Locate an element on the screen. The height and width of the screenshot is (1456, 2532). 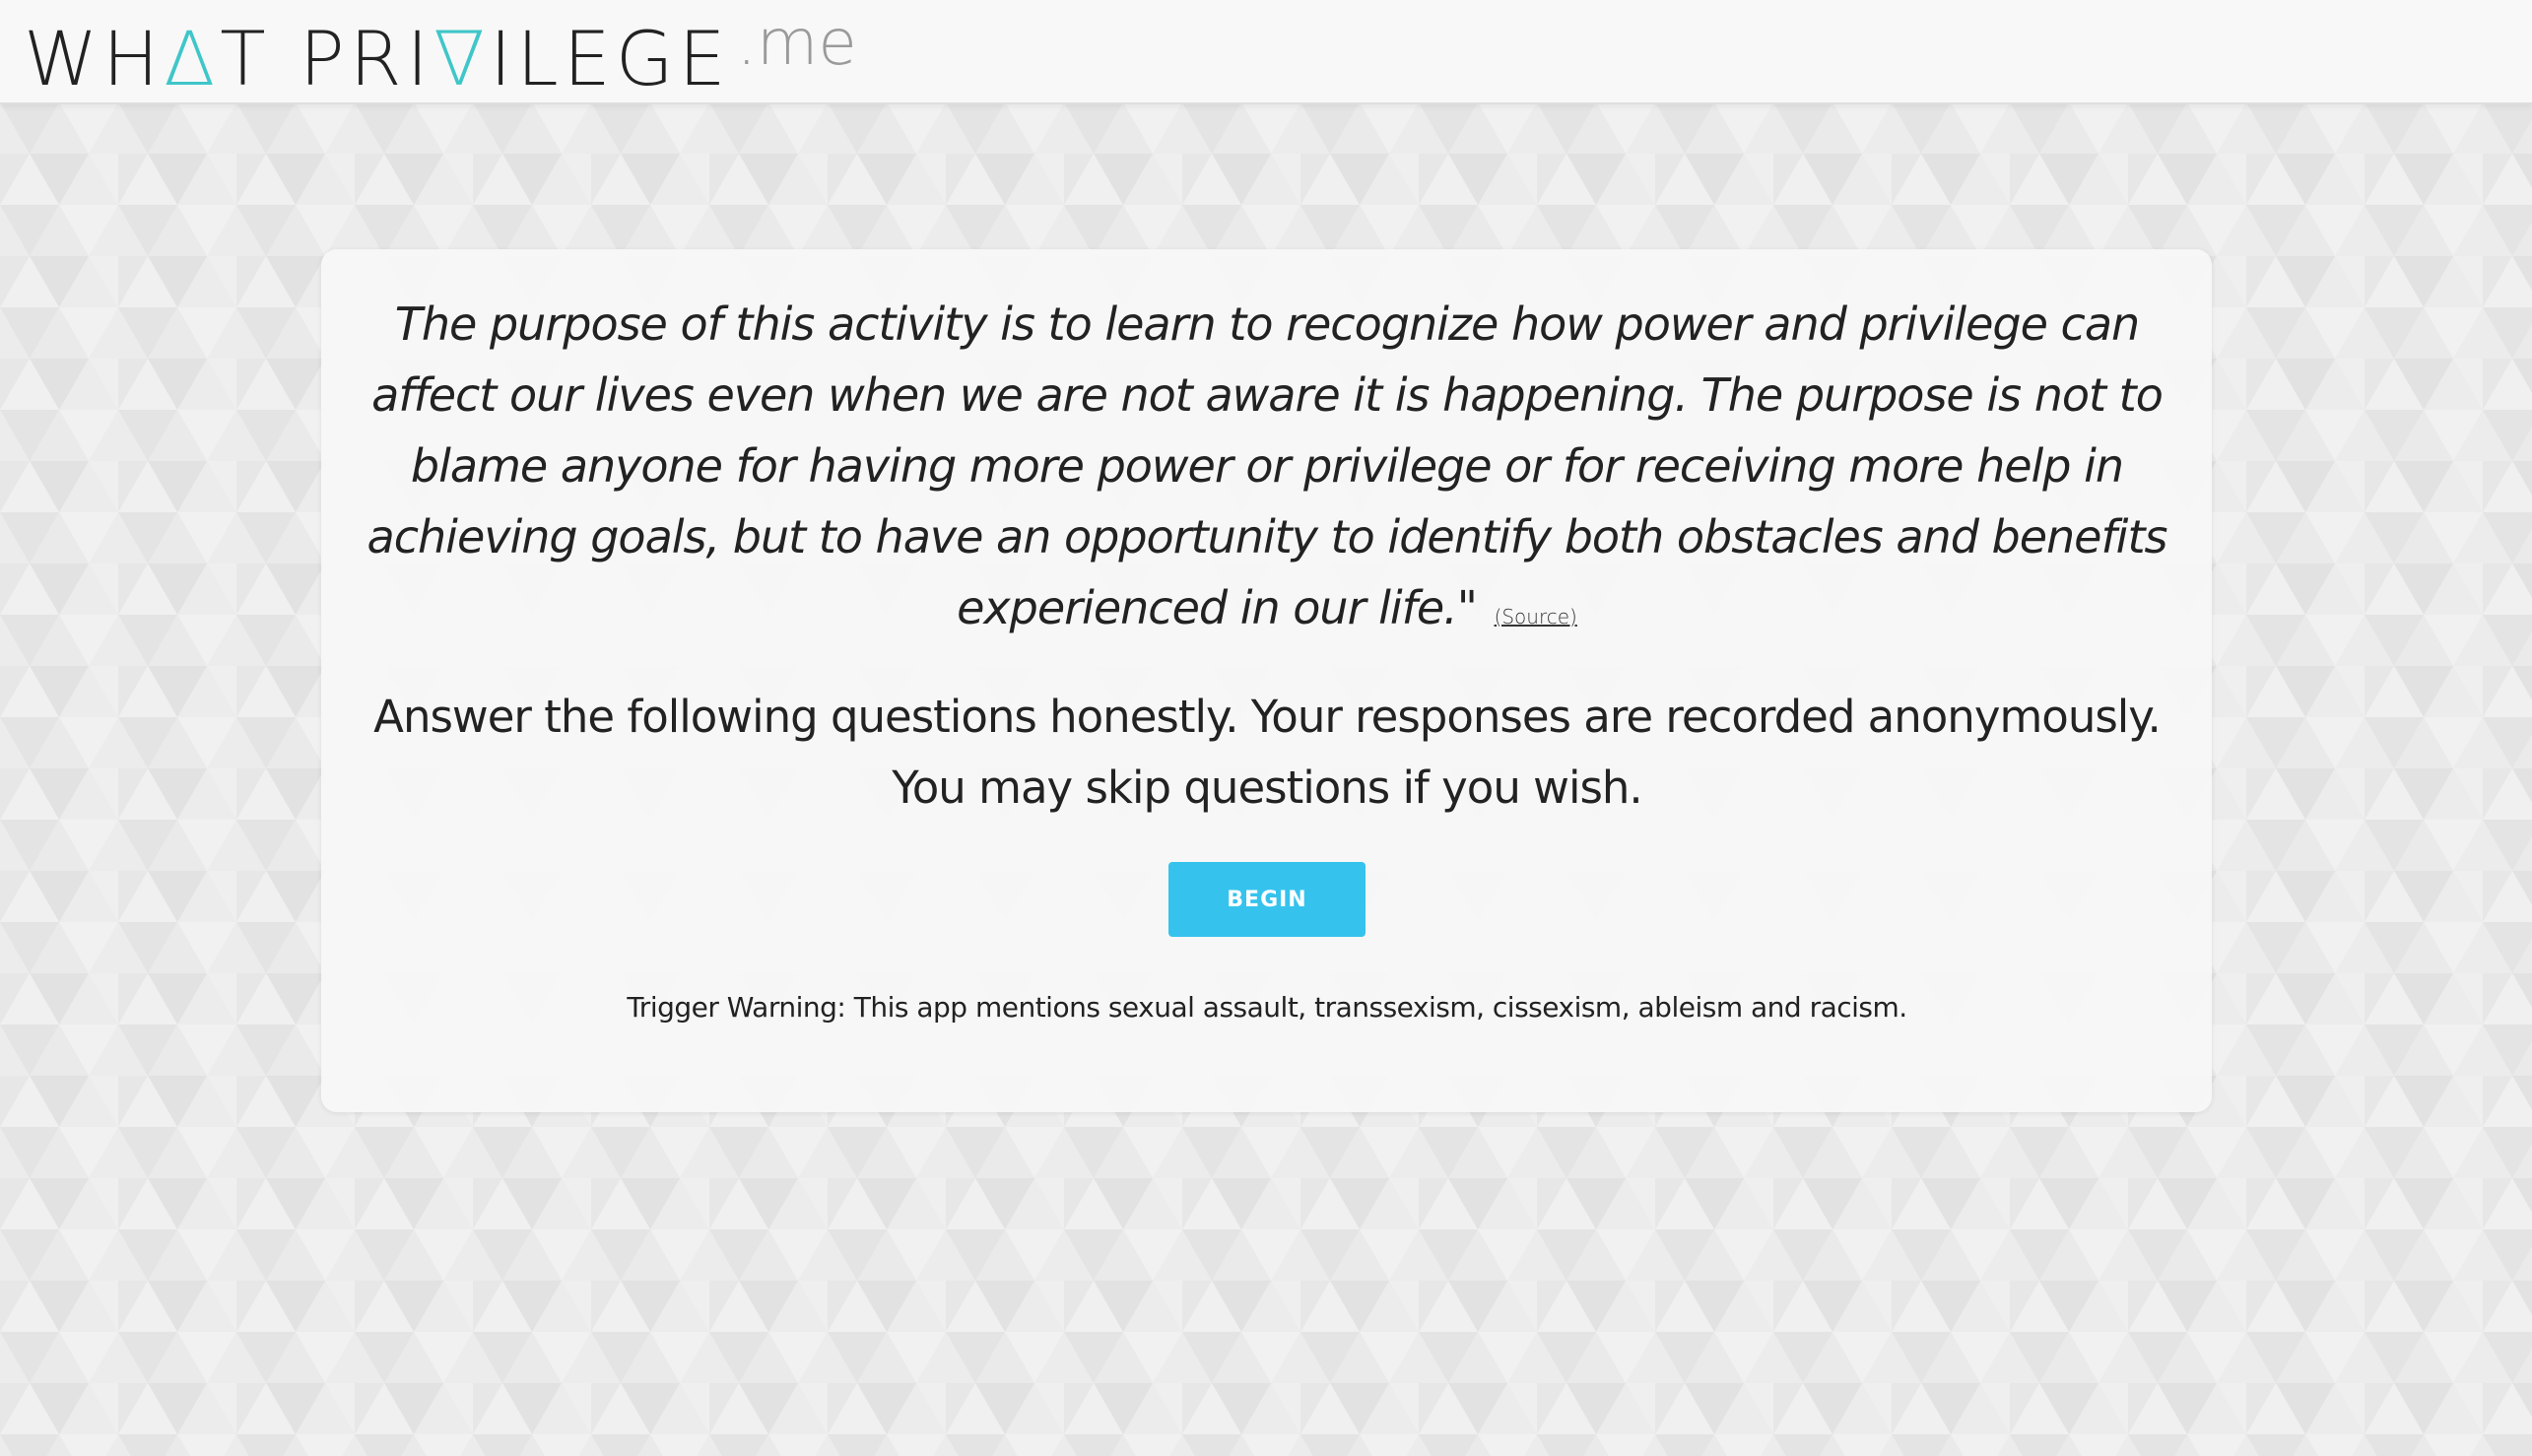
site-logo: WHΔT PRI∇ILEGE .me is located at coordinates (441, 52).